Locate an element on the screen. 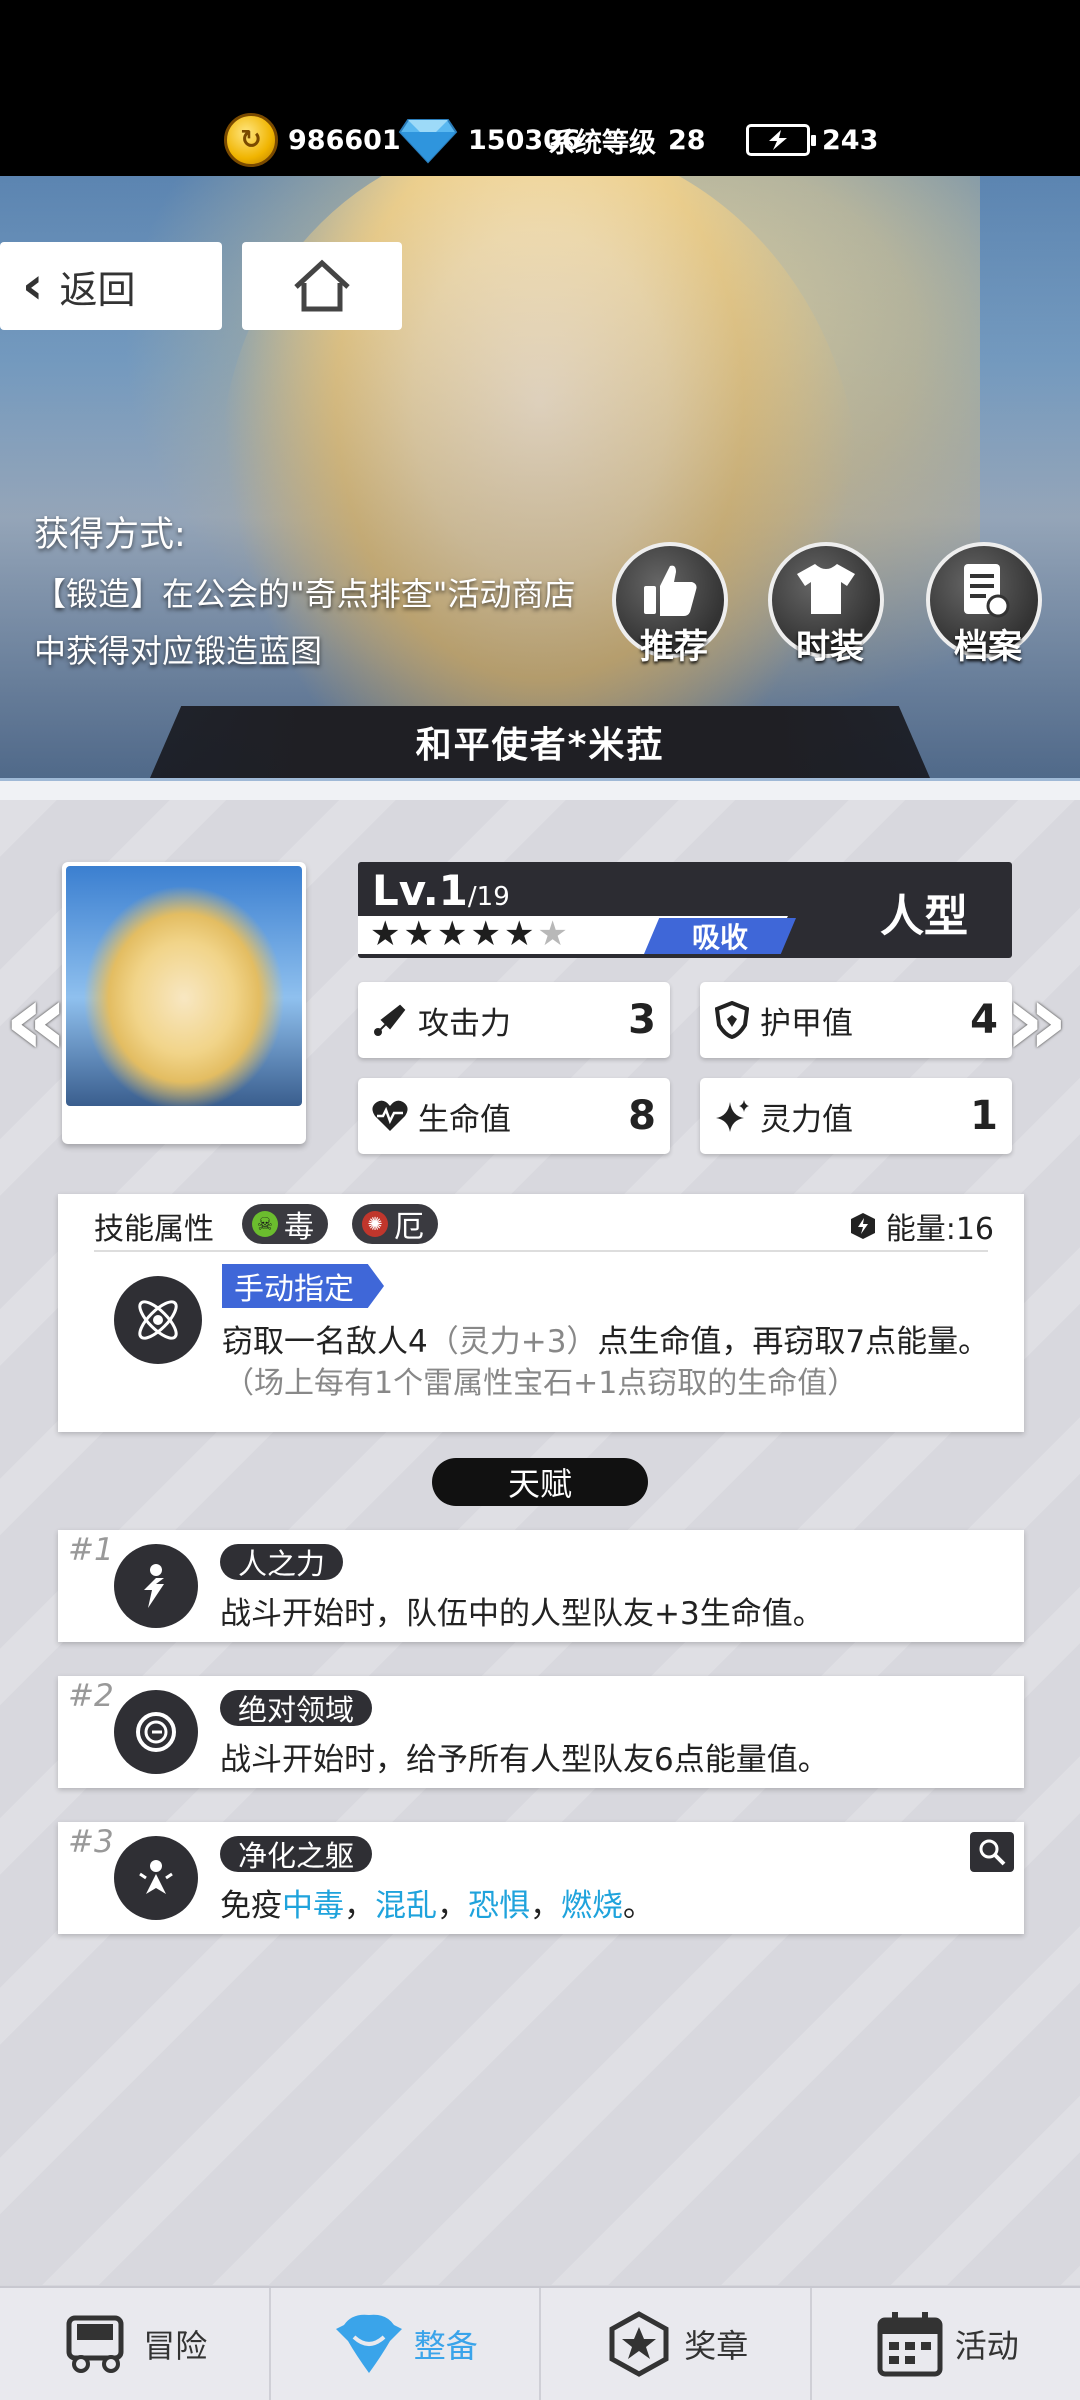 The height and width of the screenshot is (2400, 1080). coin-icon: ↻ is located at coordinates (251, 140).